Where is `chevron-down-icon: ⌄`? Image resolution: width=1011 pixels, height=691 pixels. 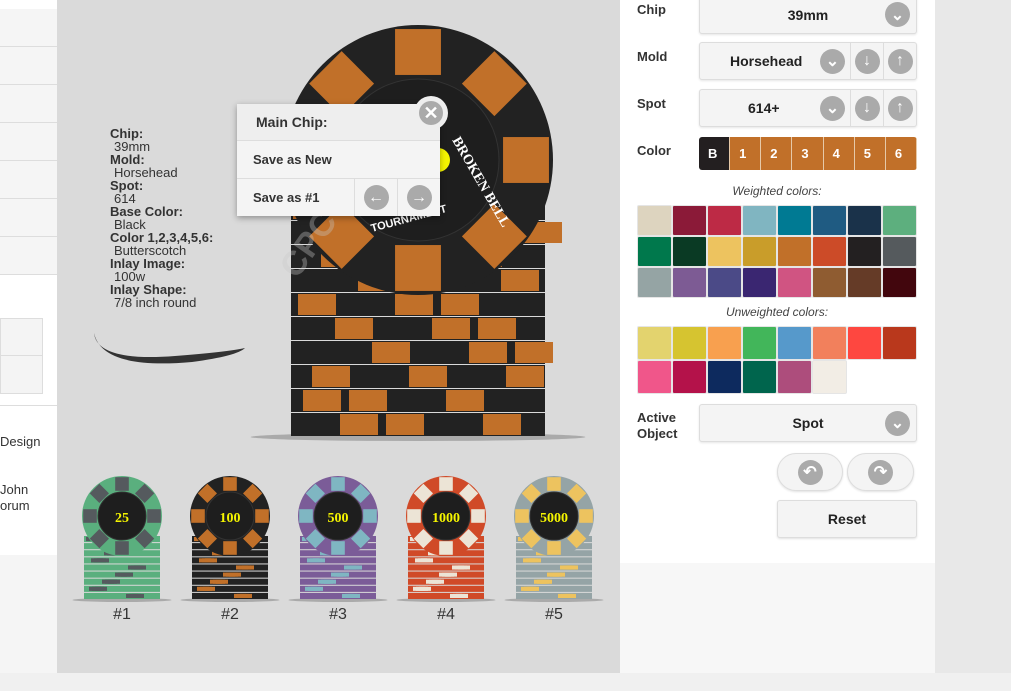
chevron-down-icon: ⌄ is located at coordinates (897, 14).